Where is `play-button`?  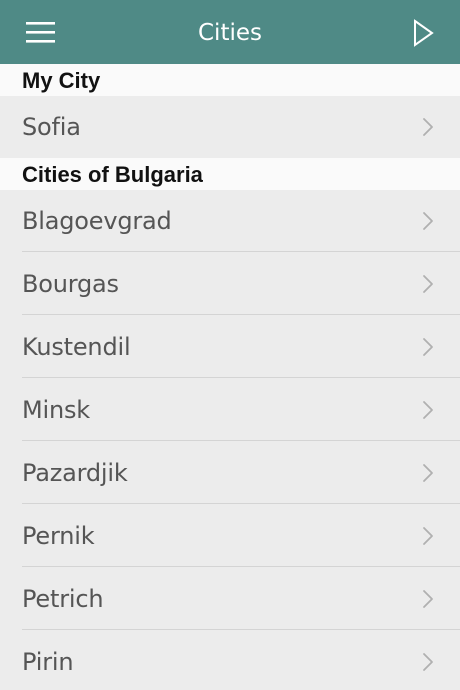
play-button is located at coordinates (424, 32).